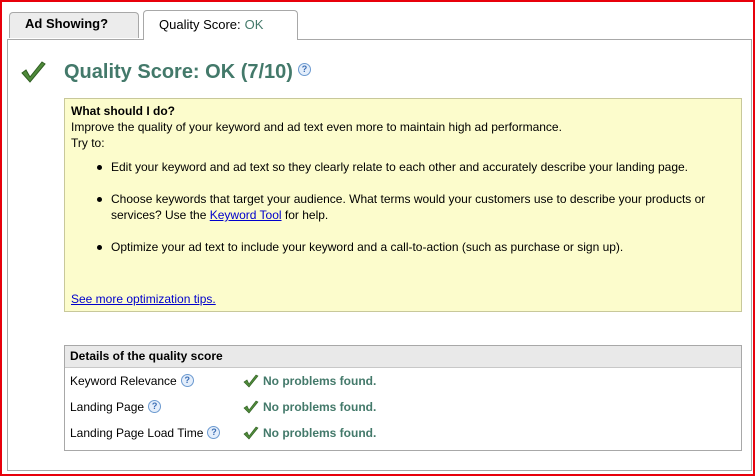 The height and width of the screenshot is (476, 755). Describe the element at coordinates (67, 23) in the screenshot. I see `tab-ad-showing-label: Ad Showing?` at that location.